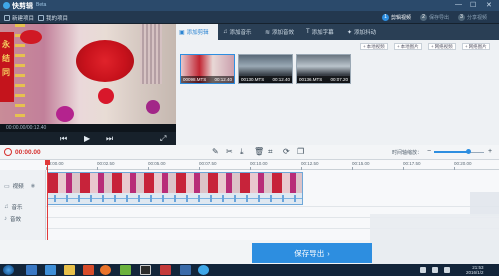  I want to click on play-icon: ▶, so click(87, 138).